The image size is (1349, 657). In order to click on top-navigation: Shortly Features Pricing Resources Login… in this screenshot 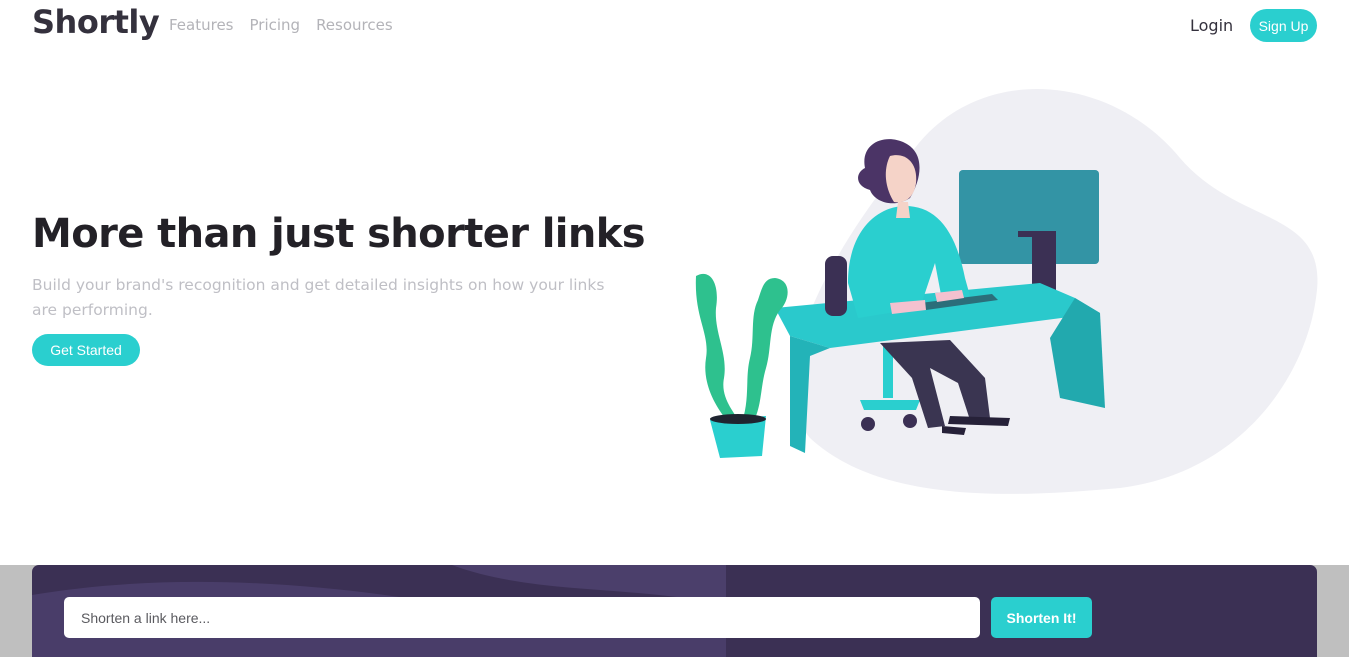, I will do `click(674, 26)`.